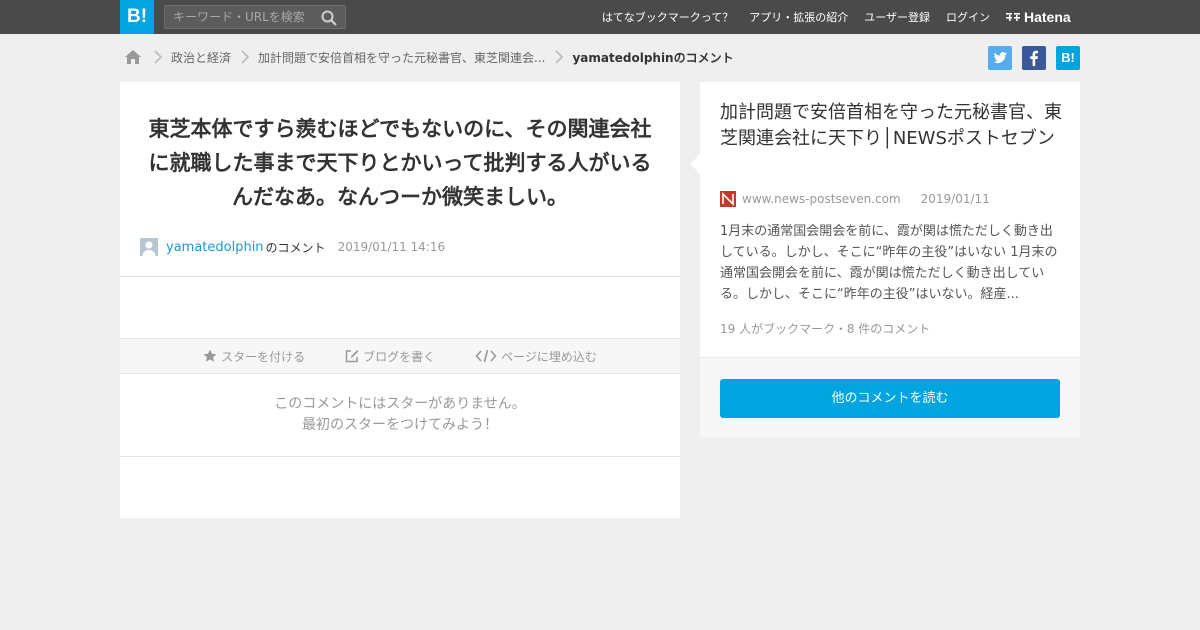 This screenshot has height=630, width=1200. I want to click on read-other-comments-button: 他のコメントを読む, so click(890, 398).